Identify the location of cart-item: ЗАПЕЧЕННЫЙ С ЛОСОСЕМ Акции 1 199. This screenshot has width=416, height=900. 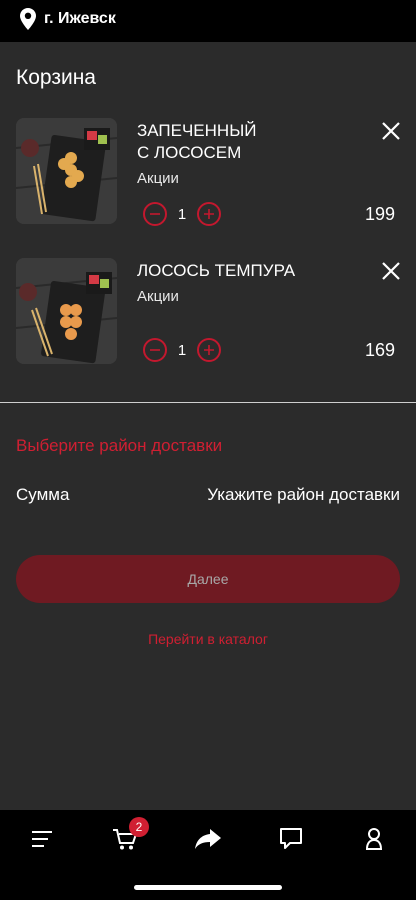
(208, 178).